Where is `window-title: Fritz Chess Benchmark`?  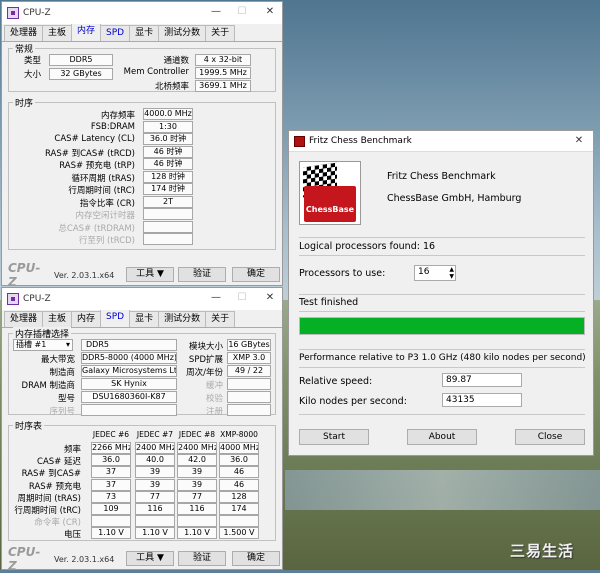
window-title: Fritz Chess Benchmark is located at coordinates (360, 141).